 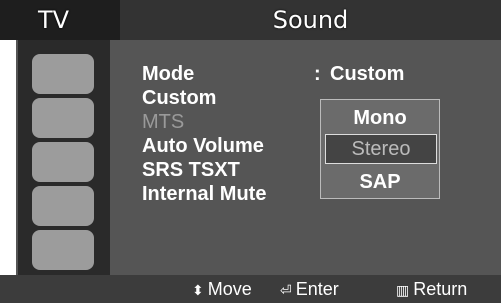 What do you see at coordinates (63, 118) in the screenshot?
I see `sound-icon` at bounding box center [63, 118].